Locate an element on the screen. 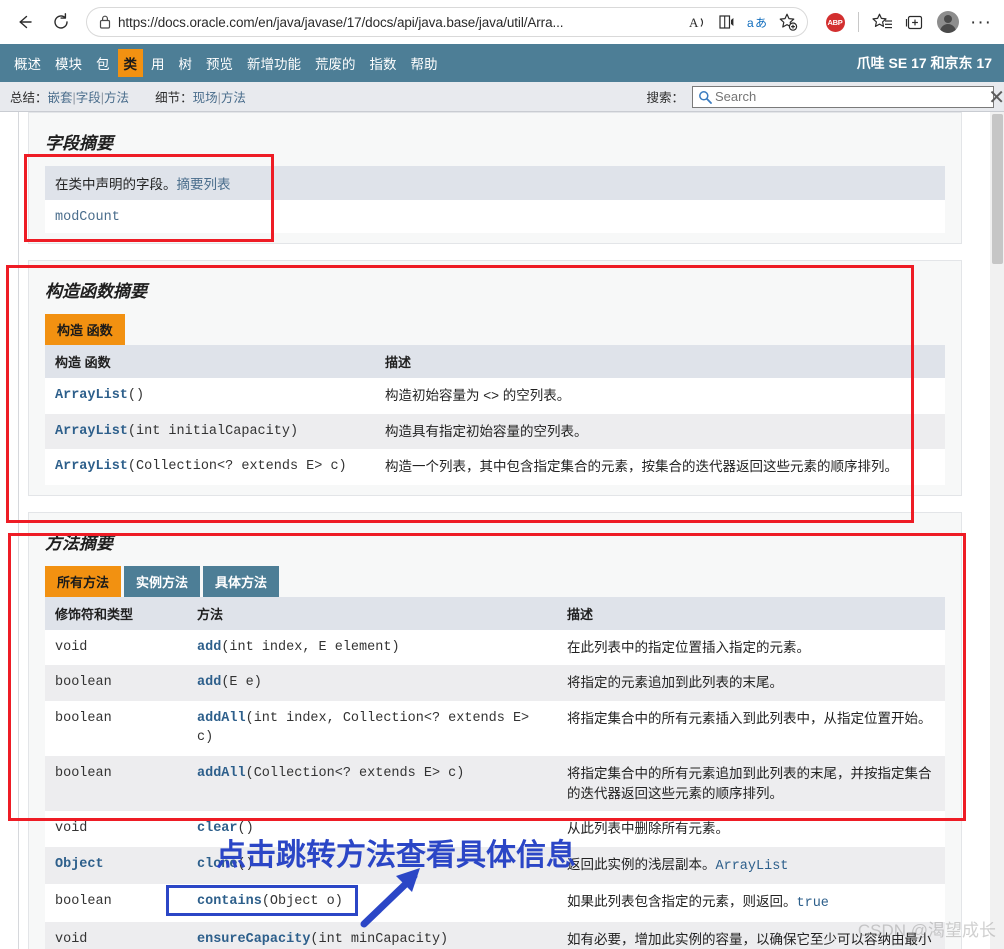 The height and width of the screenshot is (949, 1004). reload-button is located at coordinates (61, 22).